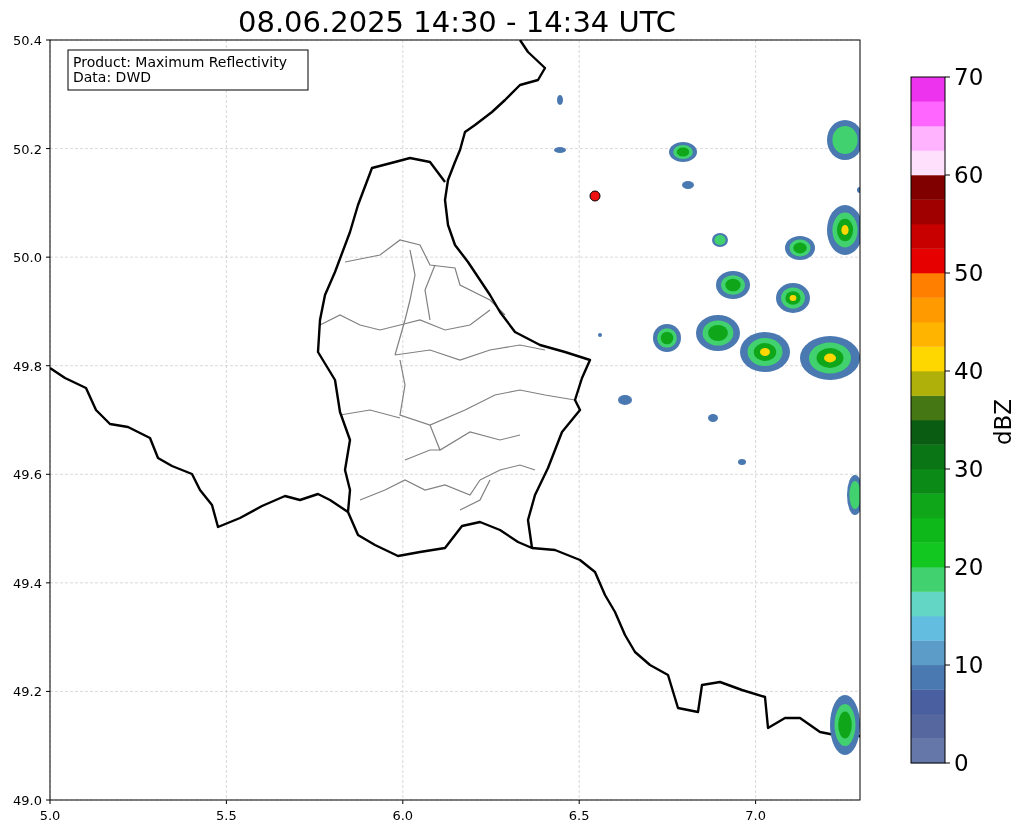 This screenshot has height=834, width=1023. What do you see at coordinates (579, 815) in the screenshot?
I see `axis-tick-label: 6.5` at bounding box center [579, 815].